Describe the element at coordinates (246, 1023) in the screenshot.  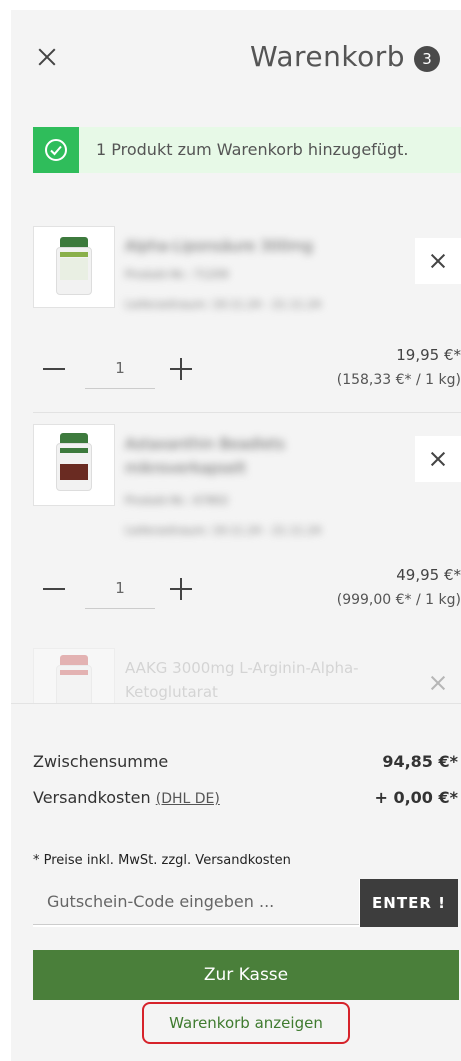
I see `view-cart-link: Warenkorb anzeigen` at that location.